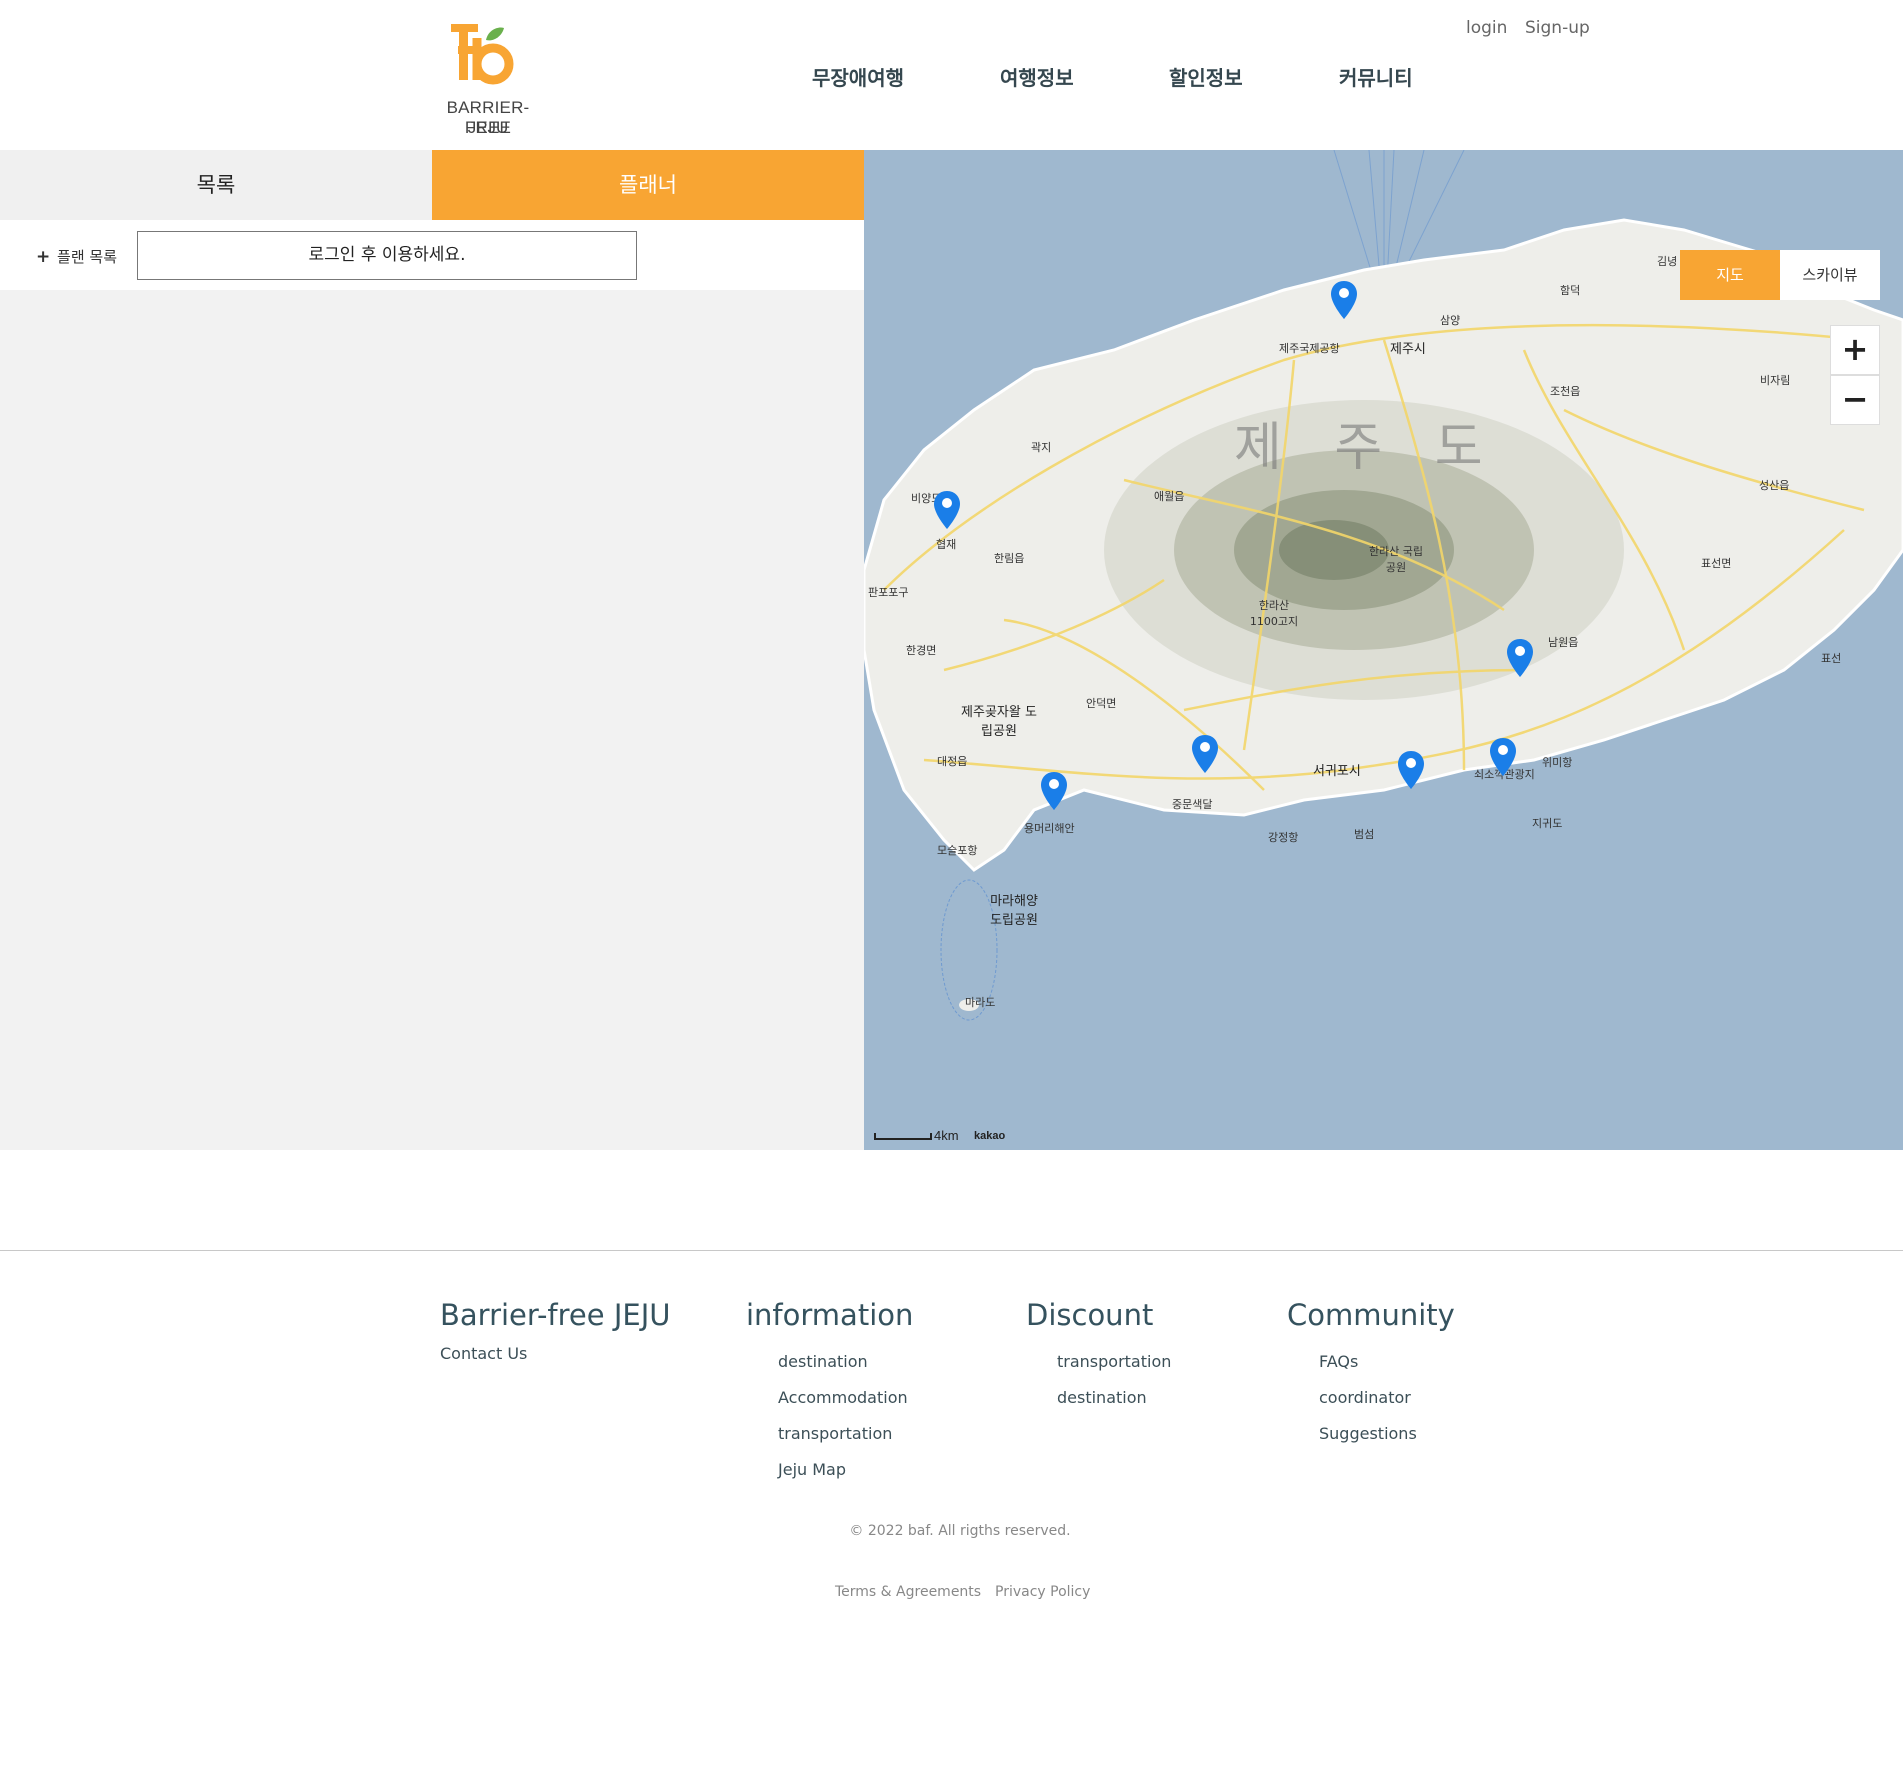 The image size is (1903, 1775). What do you see at coordinates (1368, 1433) in the screenshot?
I see `footer-suggestions-link: Suggestions` at bounding box center [1368, 1433].